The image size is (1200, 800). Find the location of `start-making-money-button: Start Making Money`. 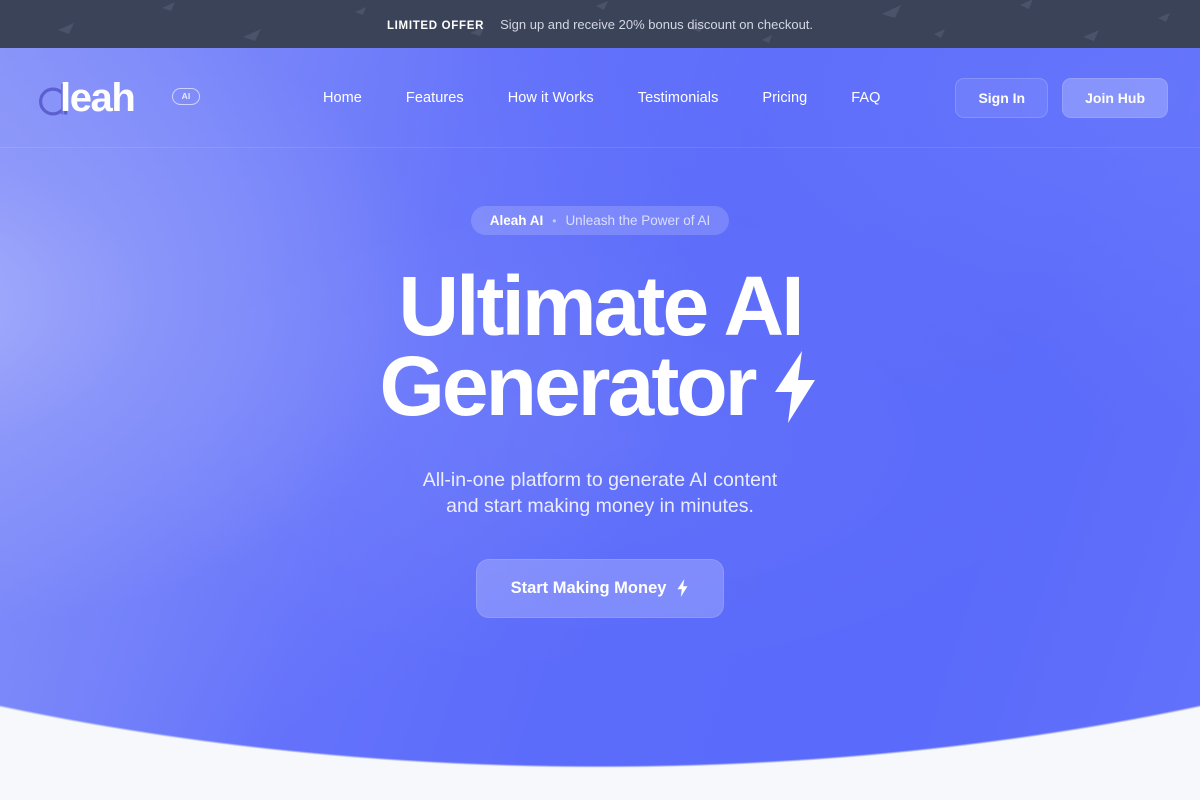

start-making-money-button: Start Making Money is located at coordinates (600, 588).